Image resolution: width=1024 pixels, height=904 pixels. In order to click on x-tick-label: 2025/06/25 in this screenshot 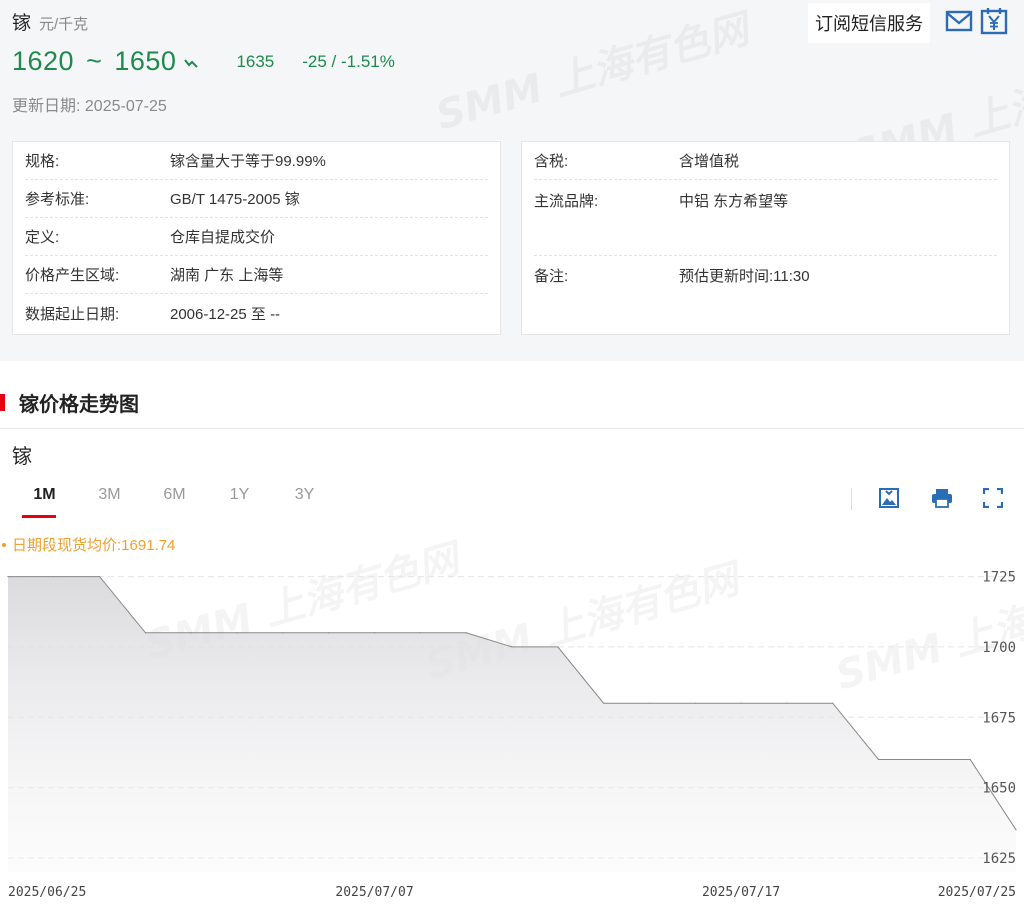, I will do `click(47, 892)`.